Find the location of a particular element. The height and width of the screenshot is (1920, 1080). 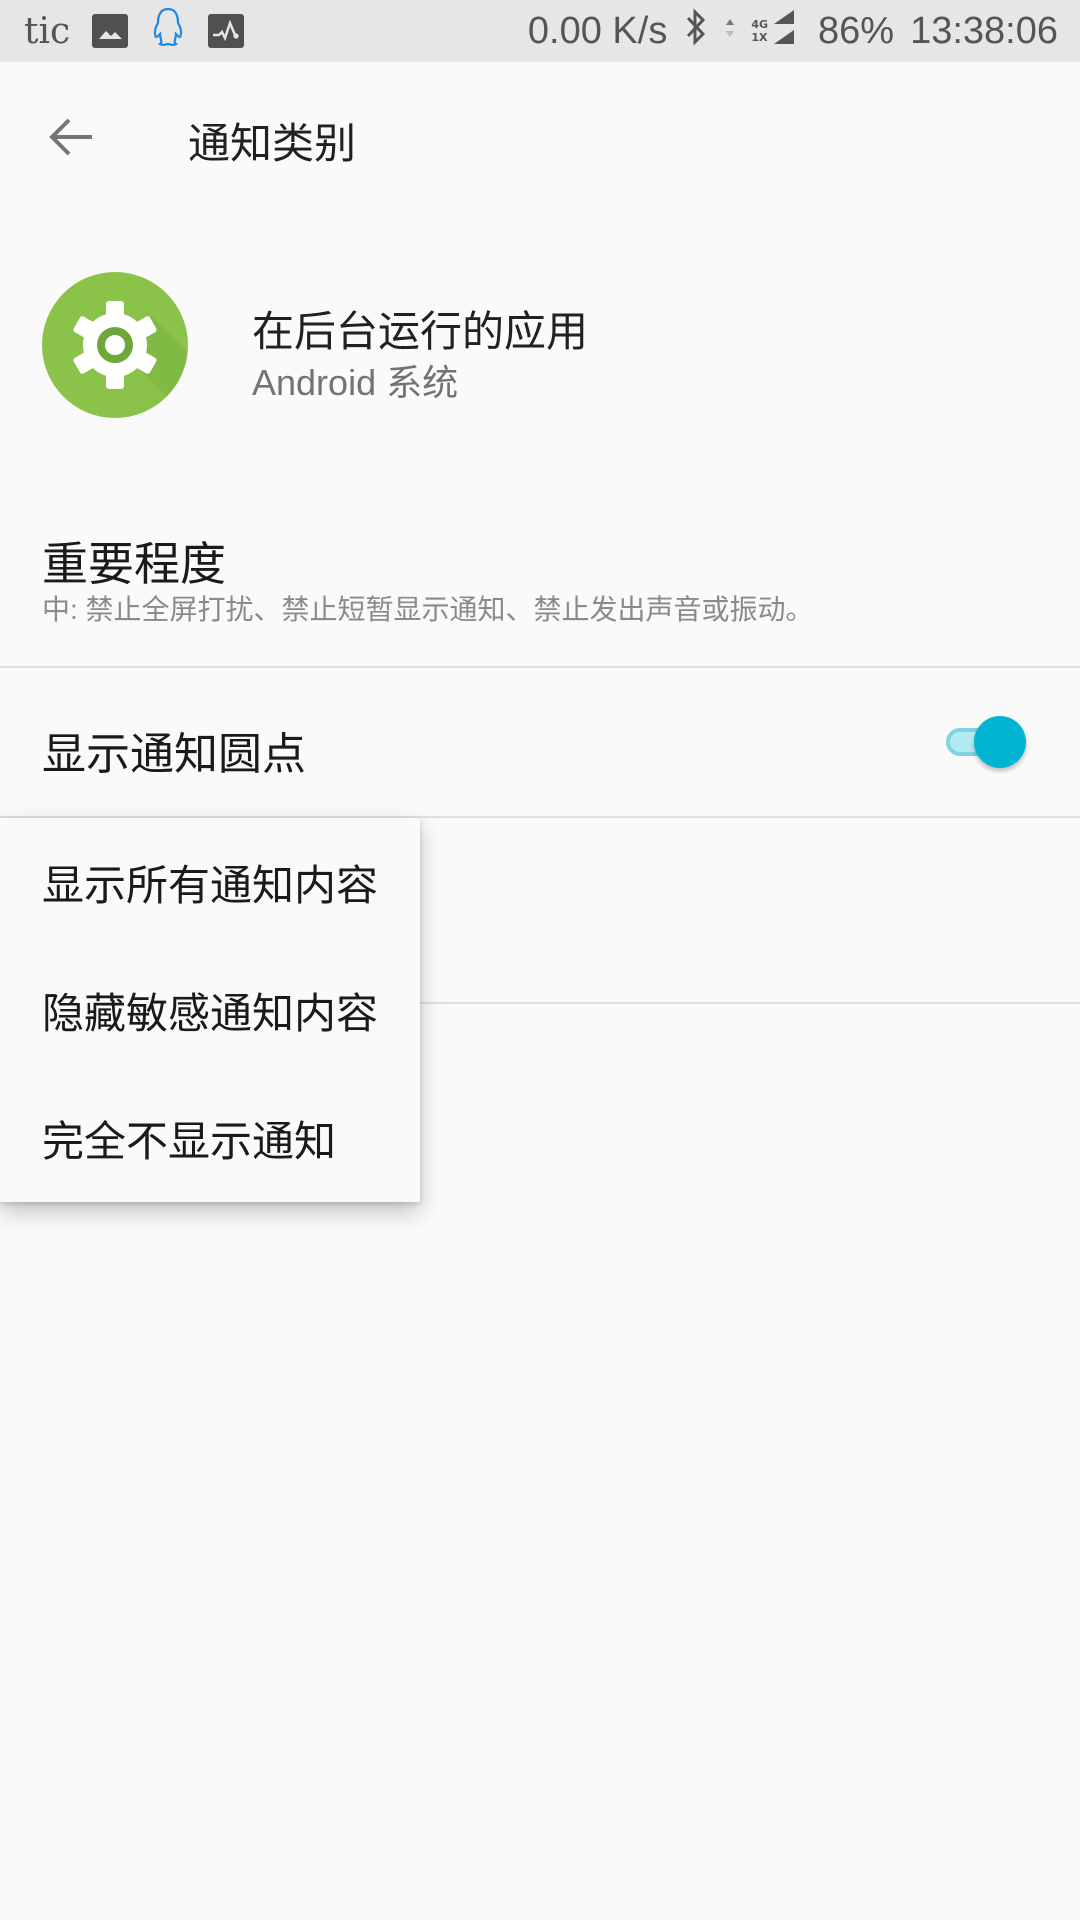

toggle-thumb is located at coordinates (1000, 742).